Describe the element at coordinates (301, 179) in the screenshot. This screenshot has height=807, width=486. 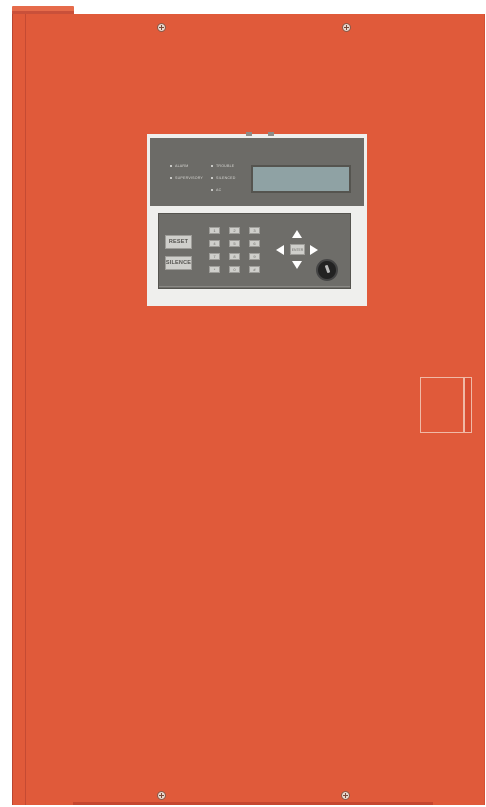
I see `lcd-display` at that location.